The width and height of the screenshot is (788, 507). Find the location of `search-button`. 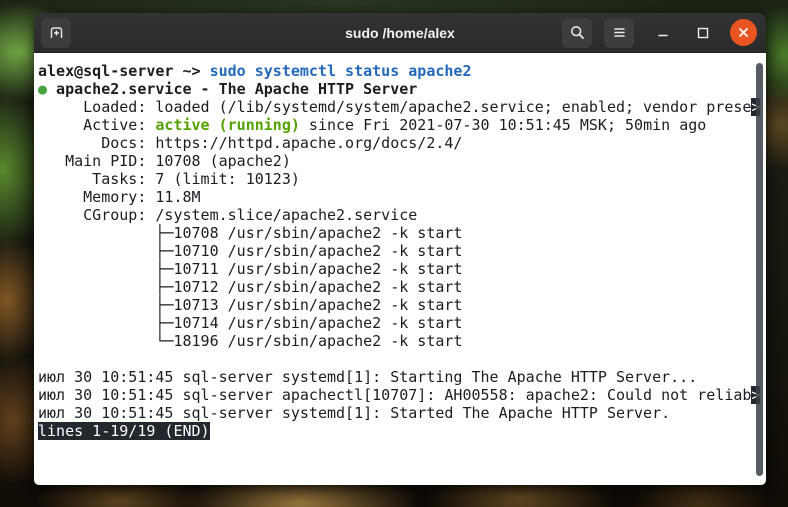

search-button is located at coordinates (577, 32).